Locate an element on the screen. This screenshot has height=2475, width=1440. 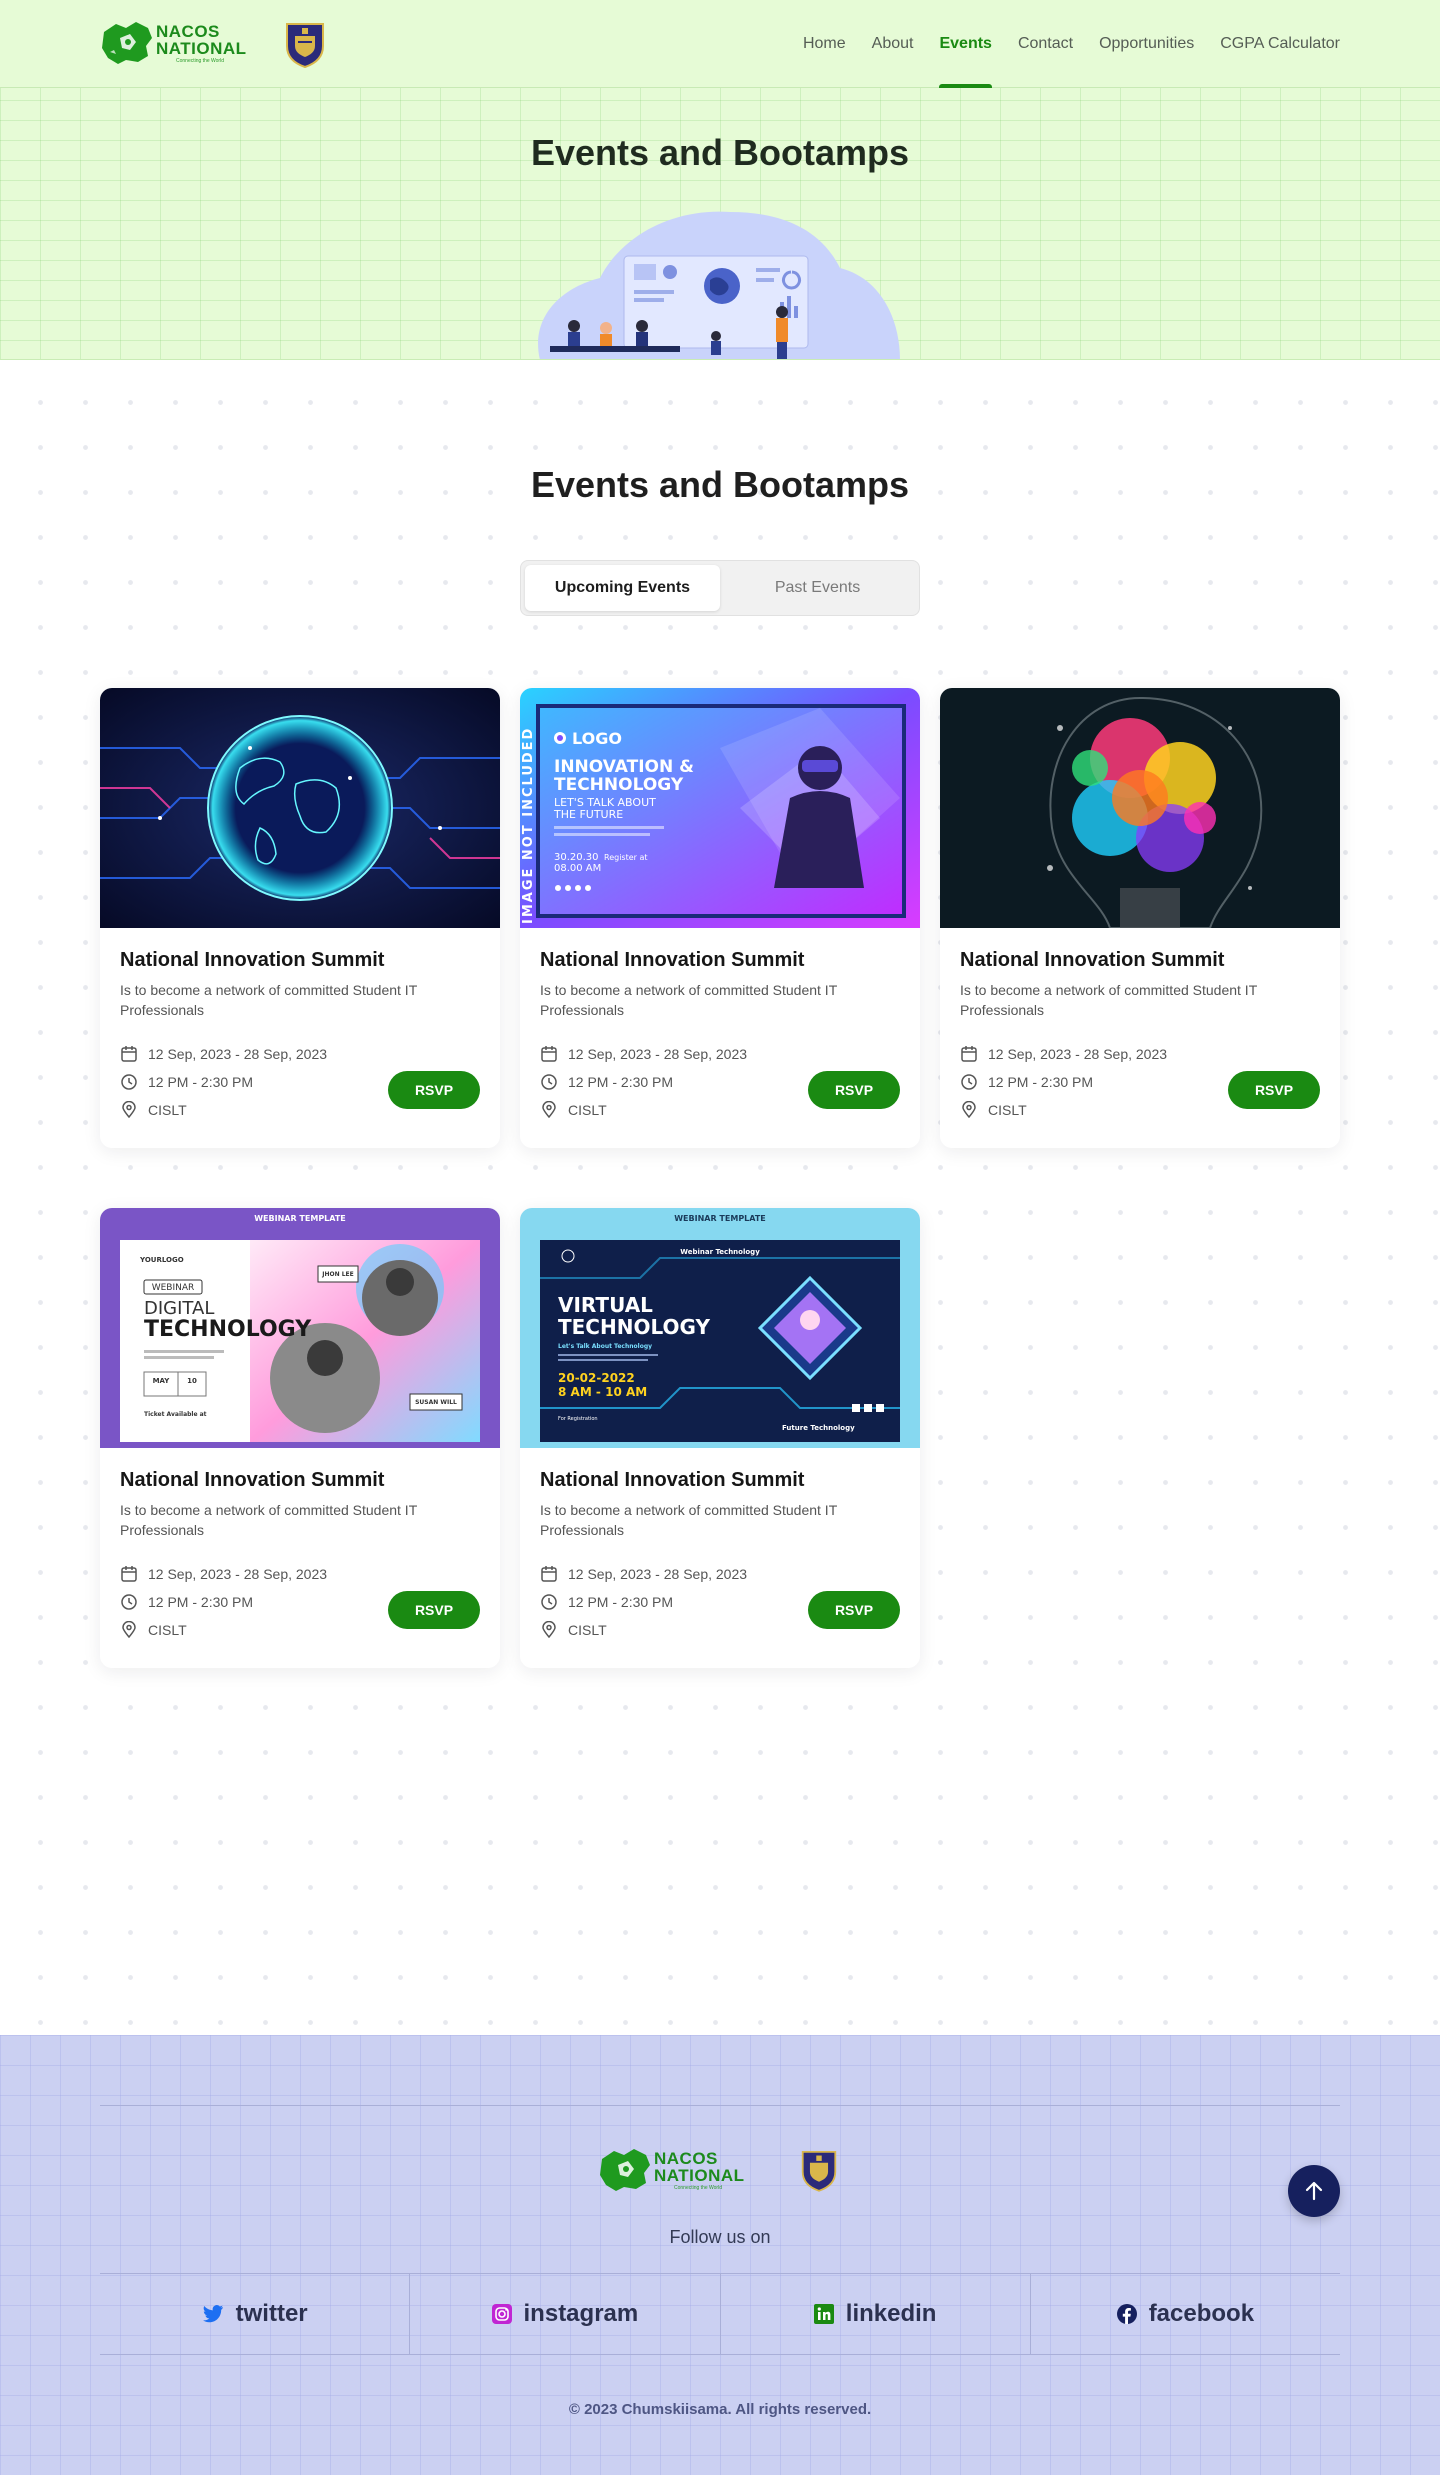
brand-logo: NACOS NATIONAL Connecting the World is located at coordinates (173, 43).